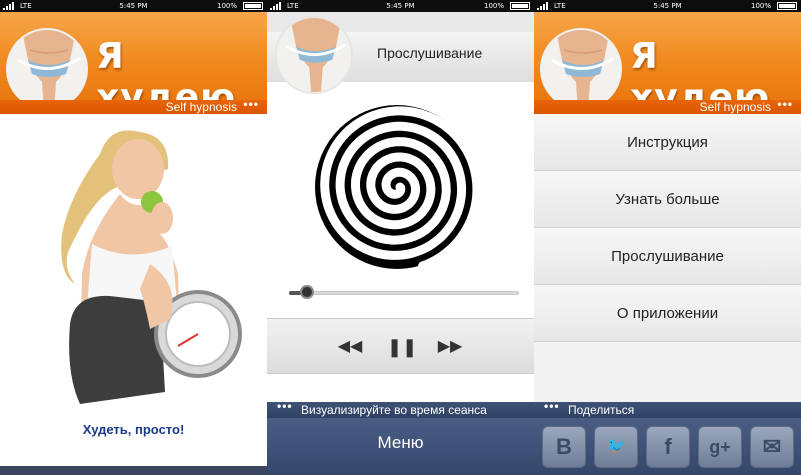 The width and height of the screenshot is (801, 475). I want to click on menu-item-listen: Прослушивание, so click(667, 256).